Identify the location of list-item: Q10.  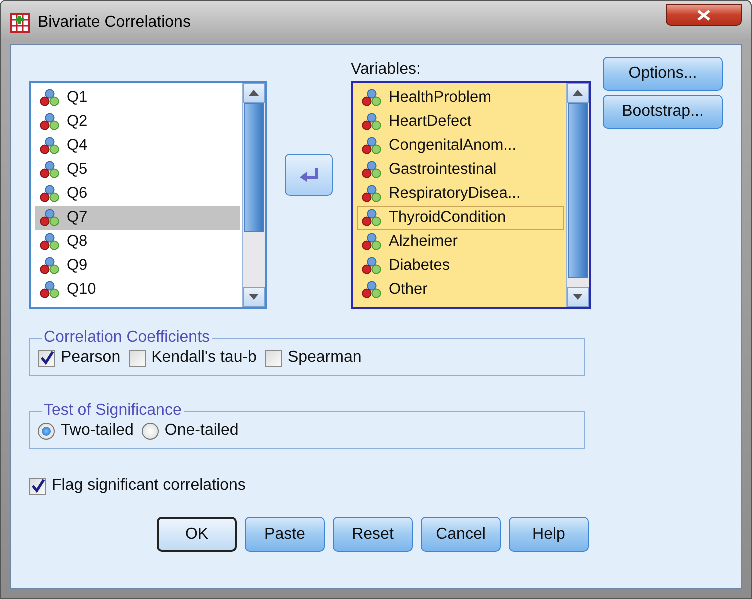
(137, 290).